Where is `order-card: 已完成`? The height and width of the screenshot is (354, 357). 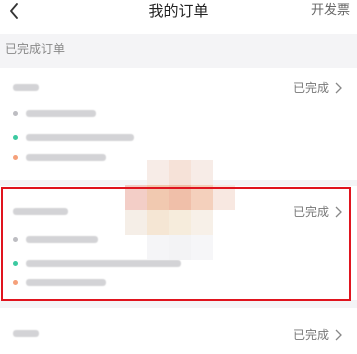
order-card: 已完成 is located at coordinates (178, 331).